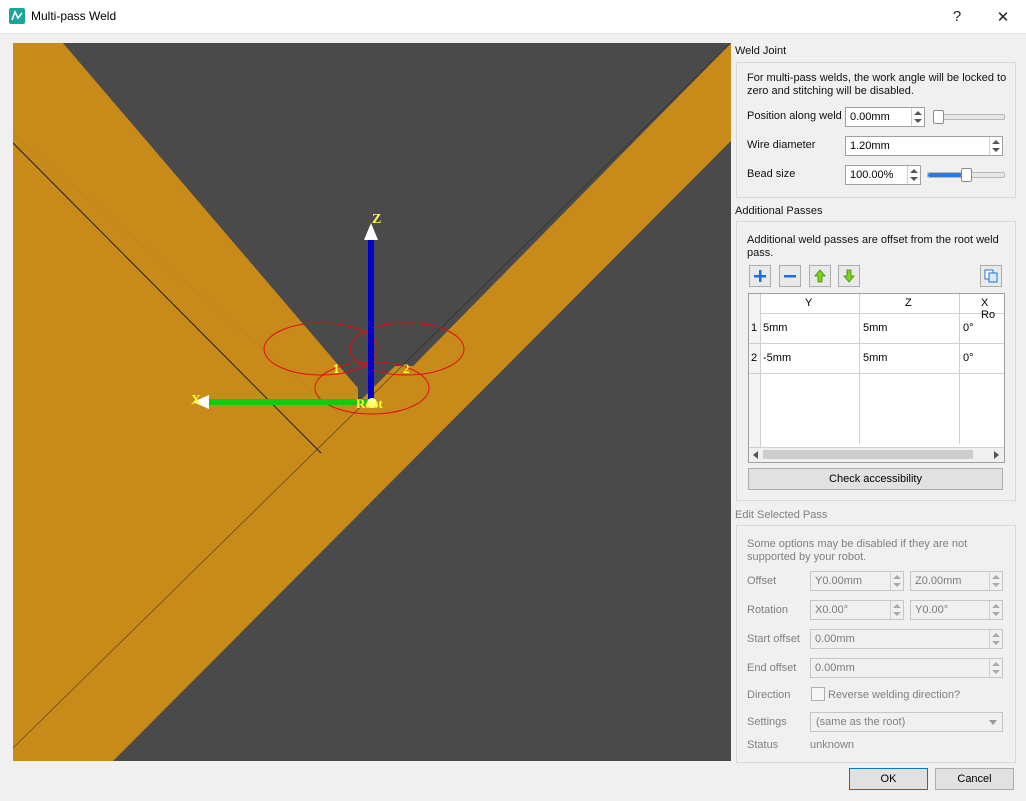  What do you see at coordinates (908, 303) in the screenshot?
I see `col-header-z: Z` at bounding box center [908, 303].